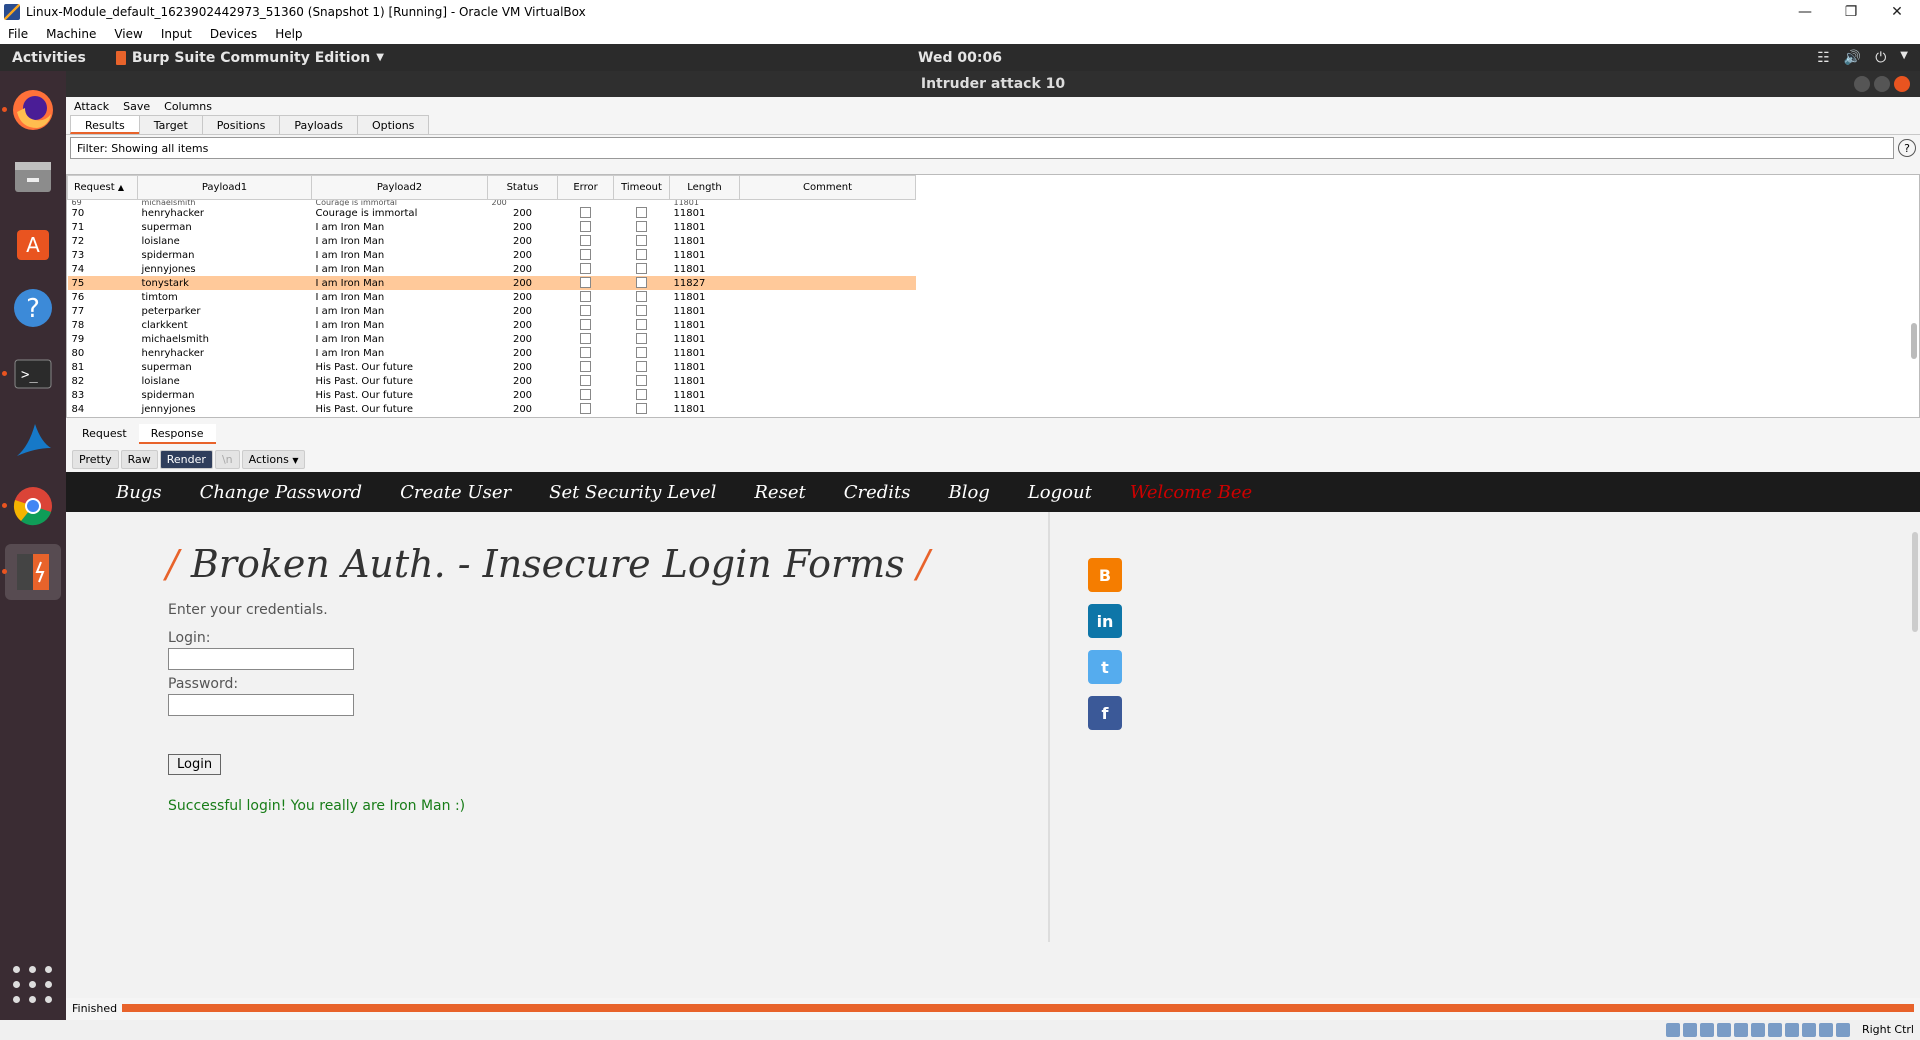  Describe the element at coordinates (33, 308) in the screenshot. I see `dock-help: ?` at that location.